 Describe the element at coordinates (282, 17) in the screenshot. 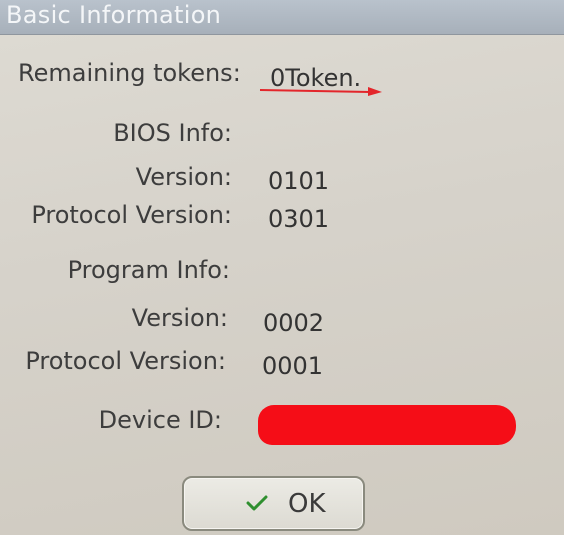

I see `title-bar: Basic Information` at that location.